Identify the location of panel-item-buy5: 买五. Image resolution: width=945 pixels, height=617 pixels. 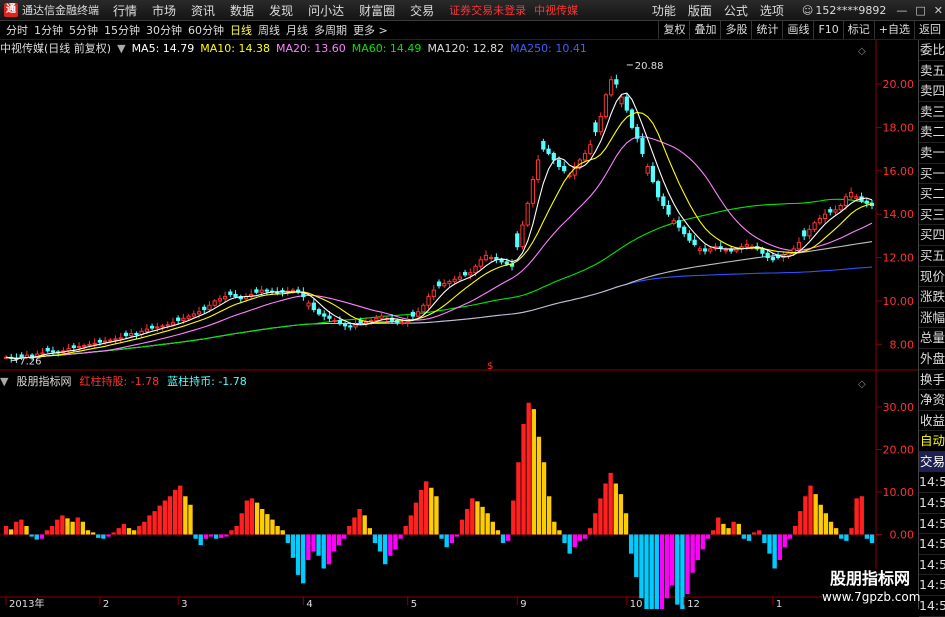
(932, 256).